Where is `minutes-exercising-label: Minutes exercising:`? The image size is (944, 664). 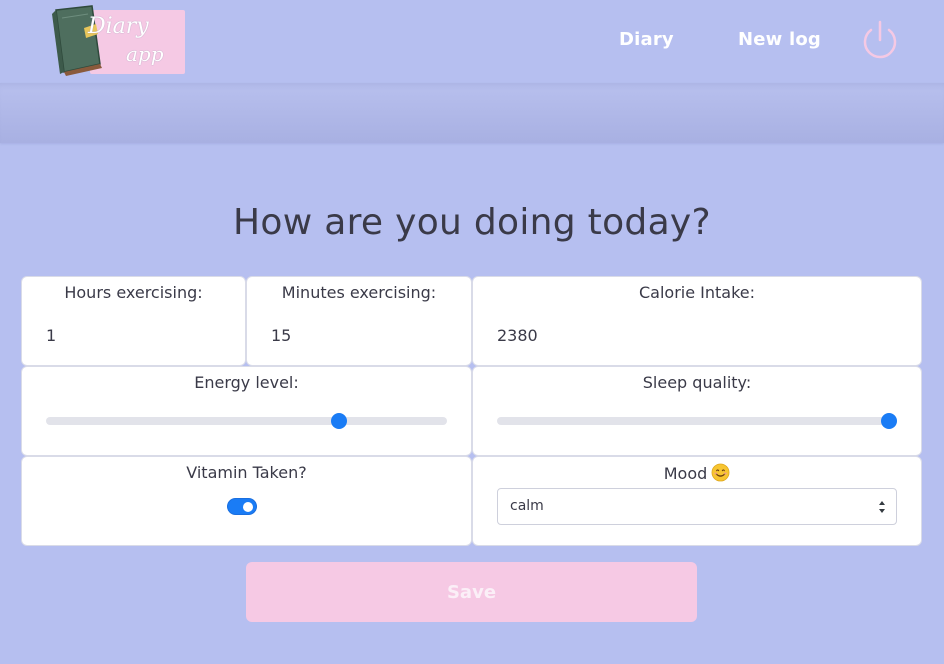
minutes-exercising-label: Minutes exercising: is located at coordinates (359, 292).